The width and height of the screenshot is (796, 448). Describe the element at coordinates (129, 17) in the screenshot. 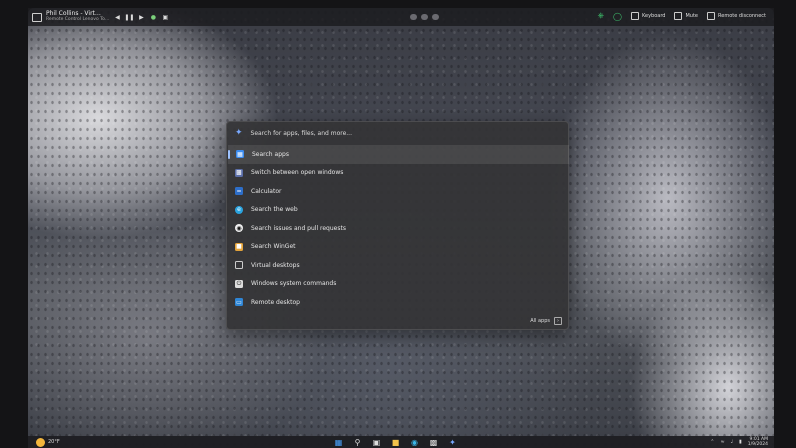

I see `pause-icon: ❚❚` at that location.